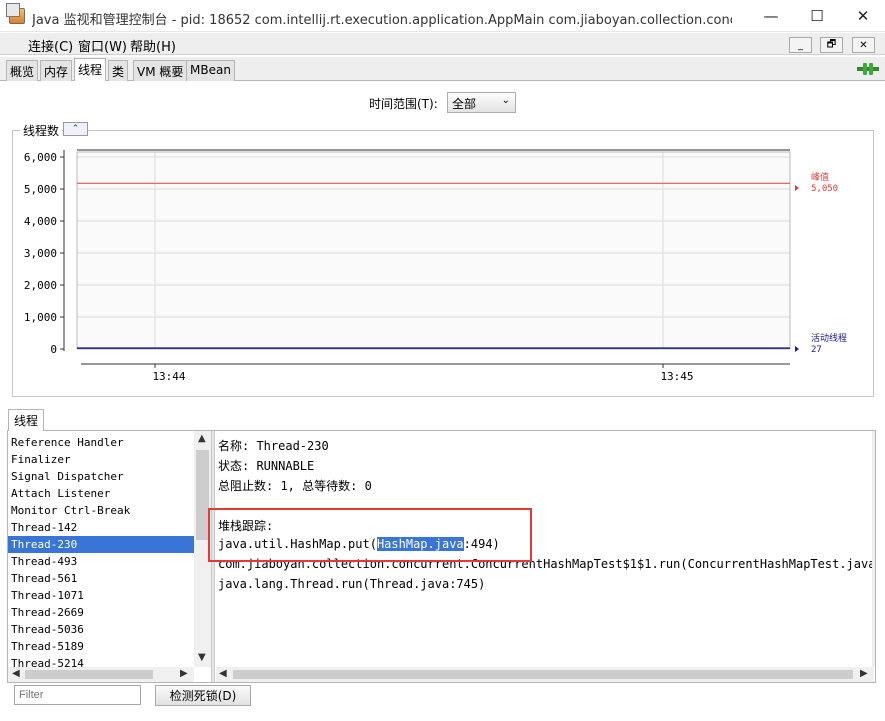  Describe the element at coordinates (101, 661) in the screenshot. I see `thread-list-item: Thread-5214` at that location.